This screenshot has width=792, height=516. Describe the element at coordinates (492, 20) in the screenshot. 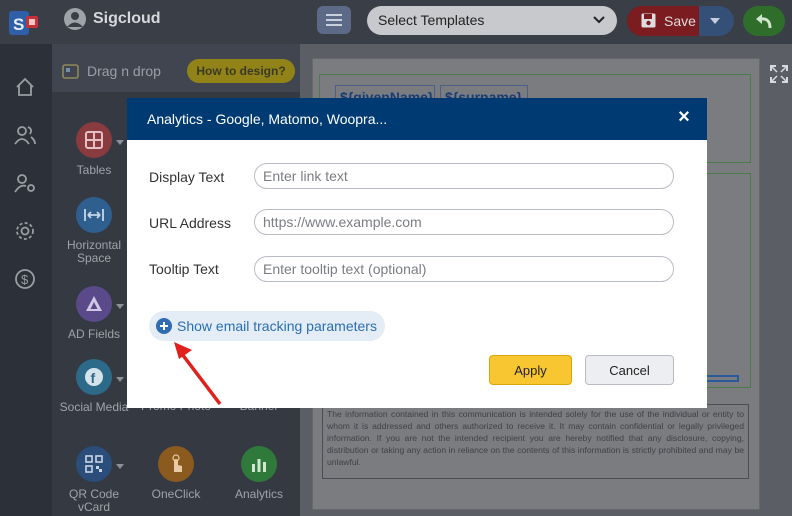

I see `template-select: Select Templates` at that location.